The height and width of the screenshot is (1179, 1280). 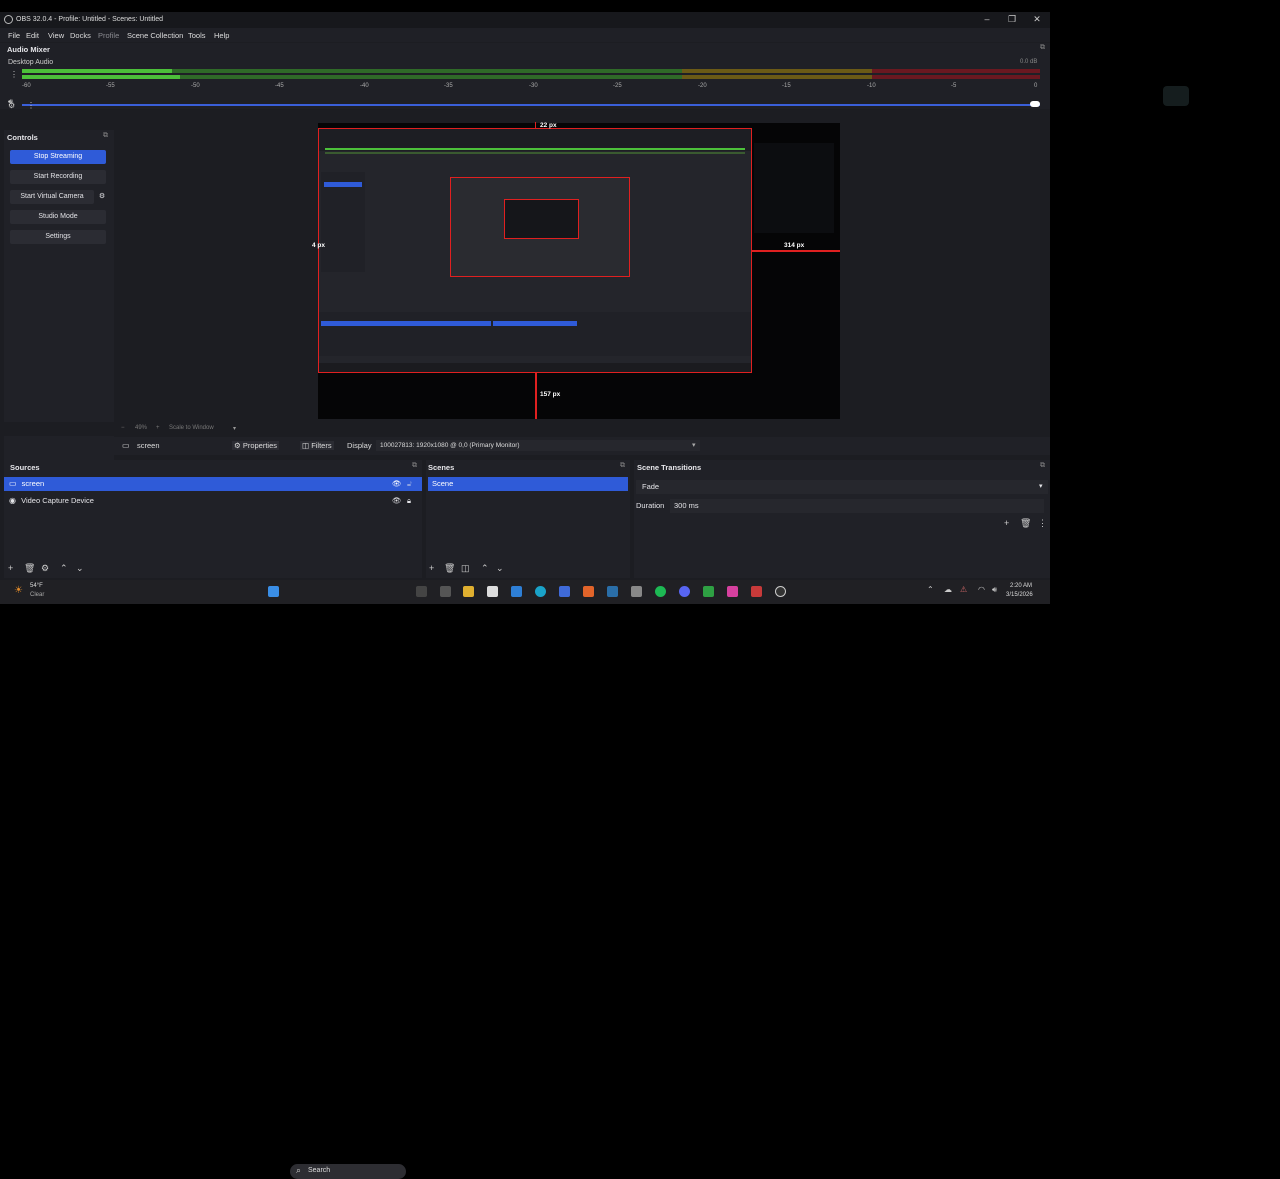 I want to click on chevron-up-icon: ⌃, so click(x=930, y=589).